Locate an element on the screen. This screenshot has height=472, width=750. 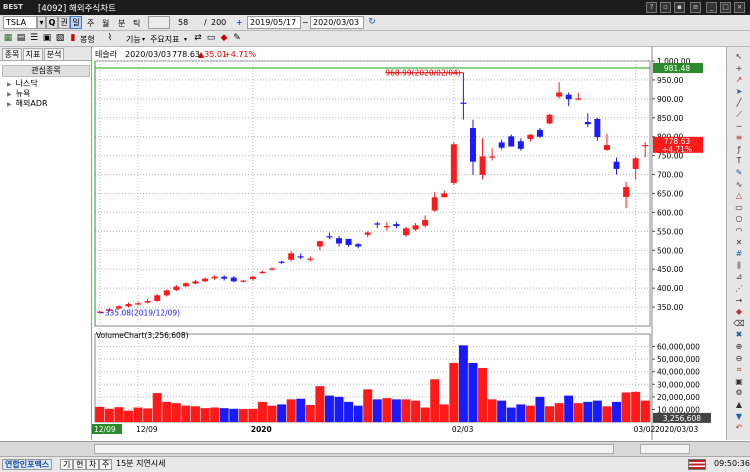
period-week-button: 주 is located at coordinates (90, 23).